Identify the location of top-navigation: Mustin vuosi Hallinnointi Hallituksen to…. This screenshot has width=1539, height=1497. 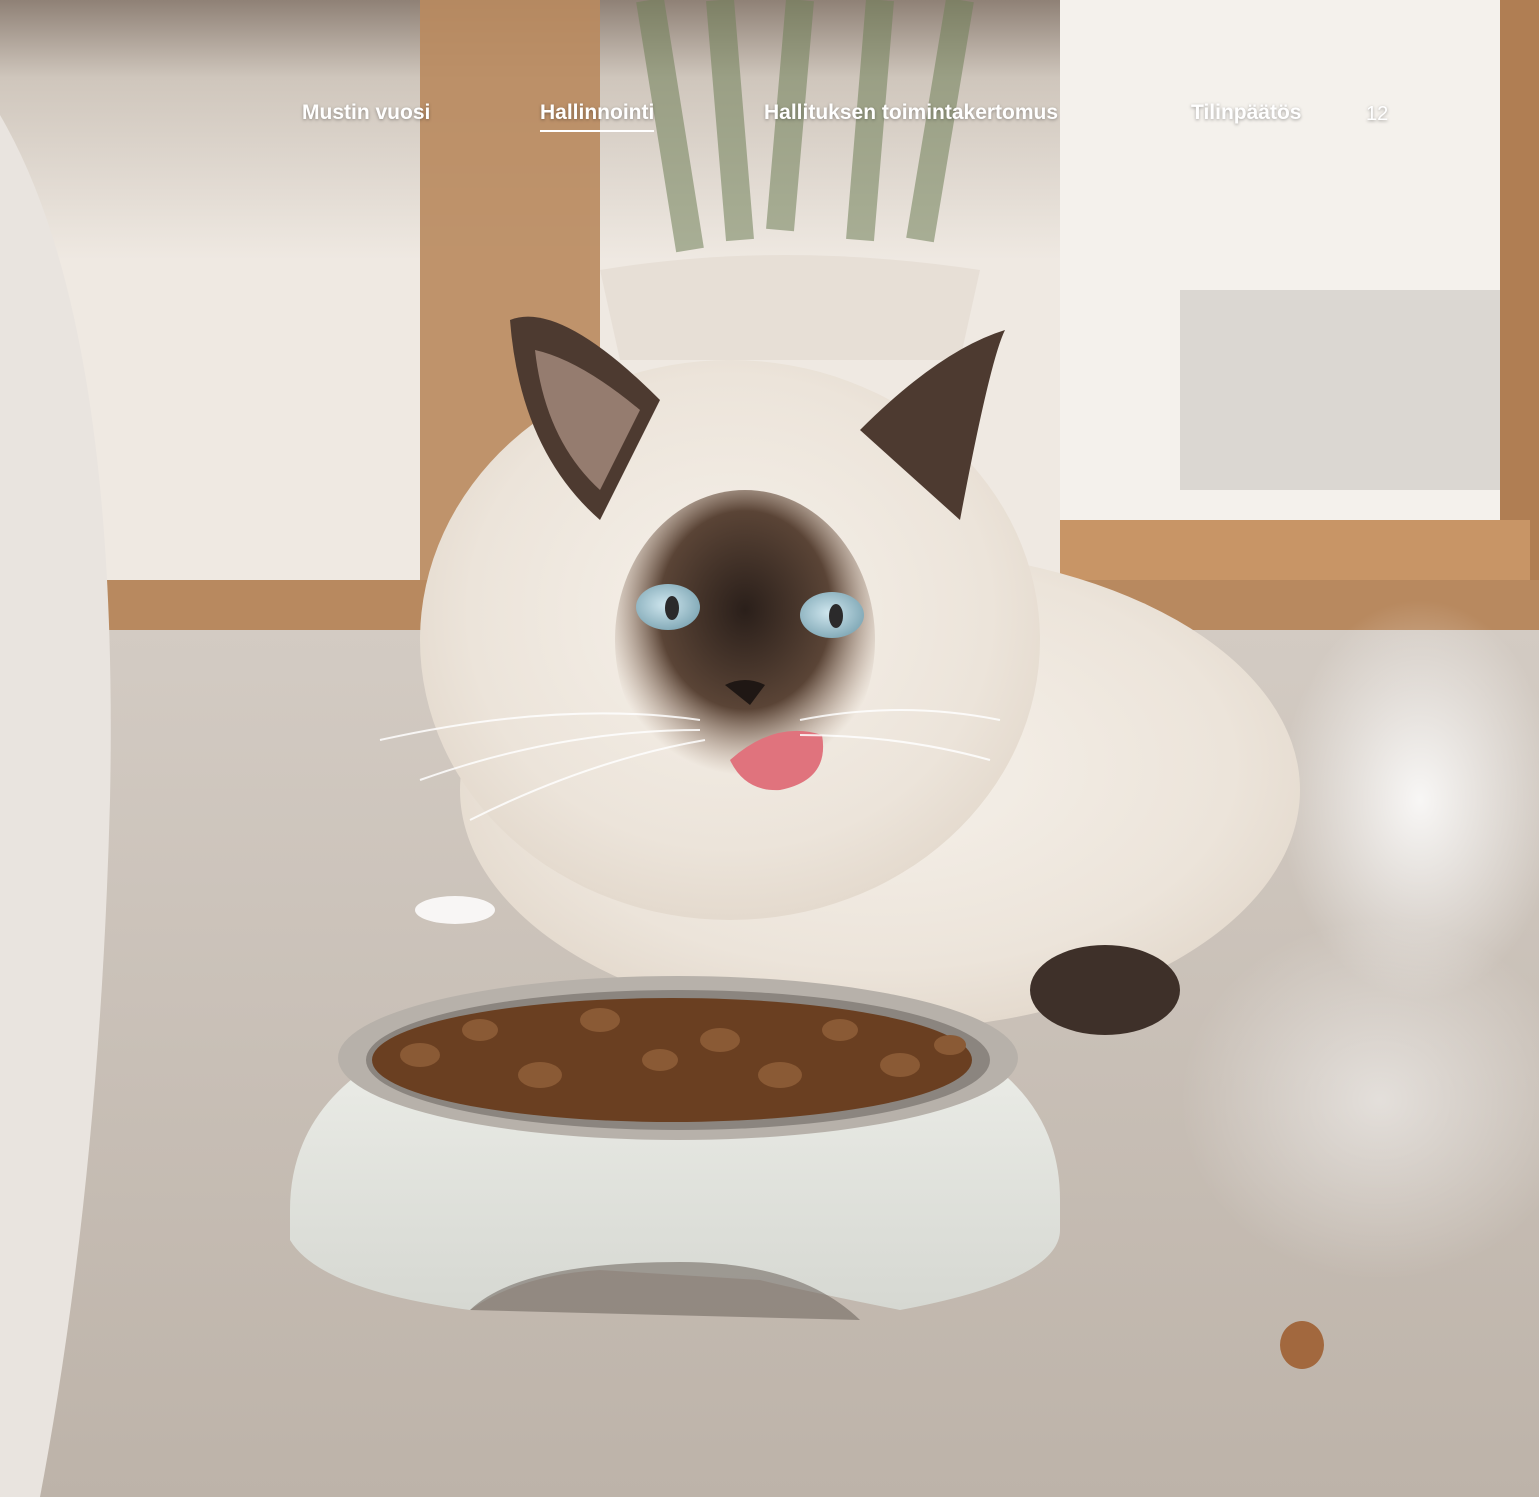
(769, 80).